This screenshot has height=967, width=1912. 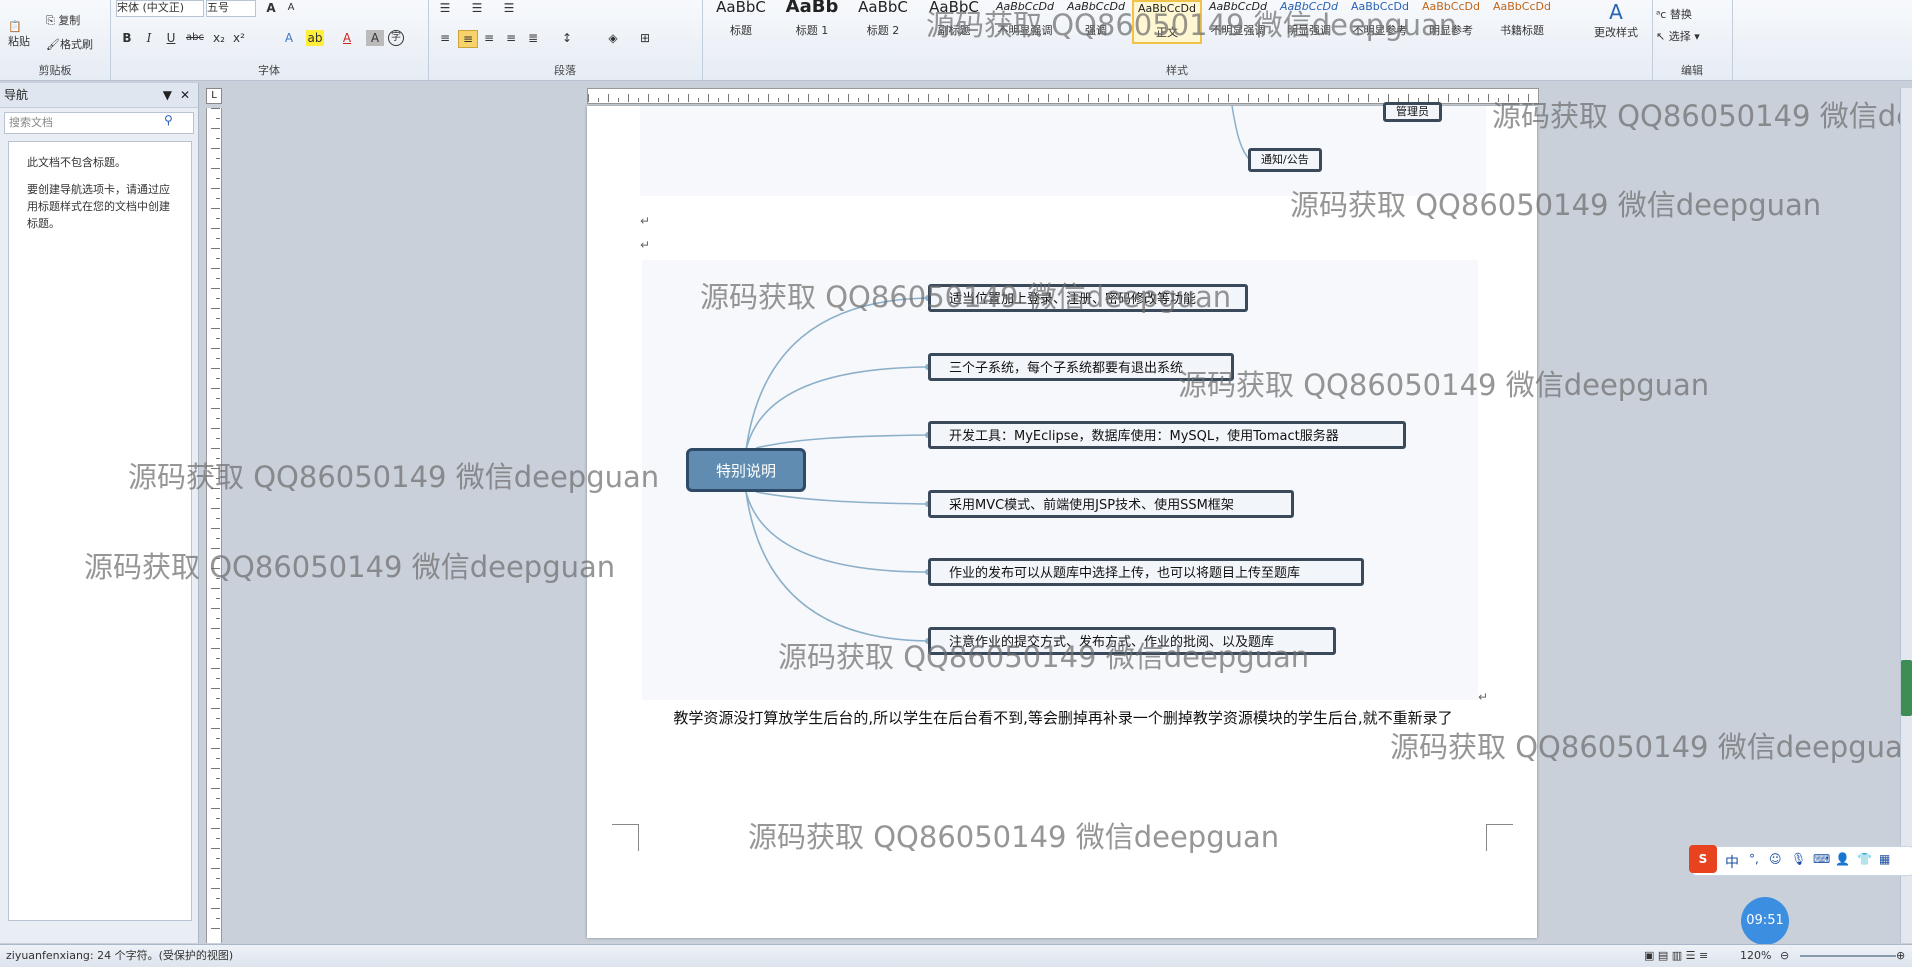 What do you see at coordinates (1132, 641) in the screenshot?
I see `mindmap-branch-node: 注意作业的提交方式、发布方式、作业的批阅、以及题库` at bounding box center [1132, 641].